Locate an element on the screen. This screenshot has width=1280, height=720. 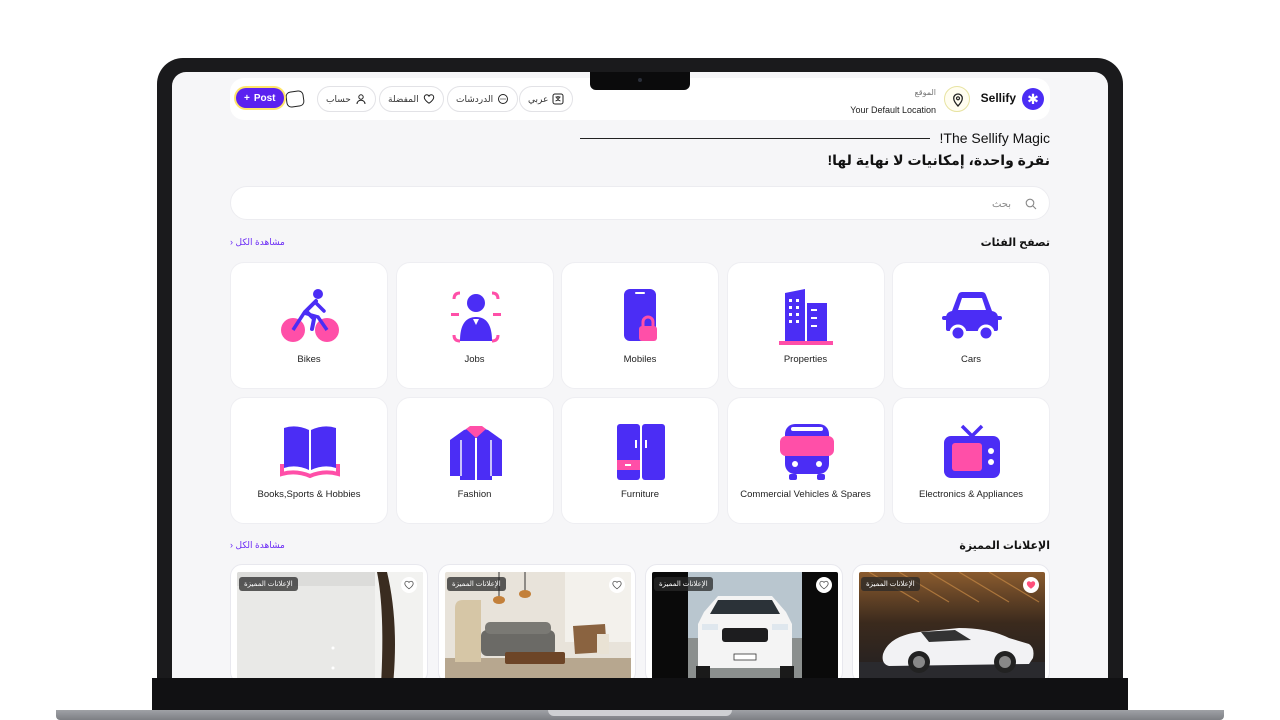
camera-notch is located at coordinates (640, 81).